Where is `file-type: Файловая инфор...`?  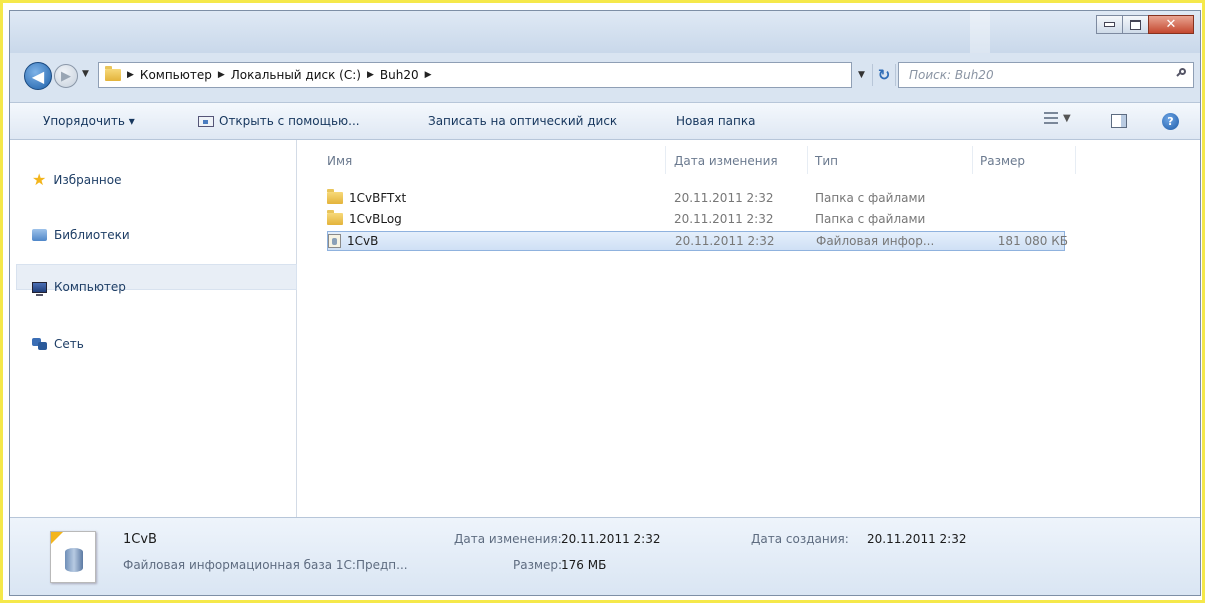
file-type: Файловая инфор... is located at coordinates (875, 241).